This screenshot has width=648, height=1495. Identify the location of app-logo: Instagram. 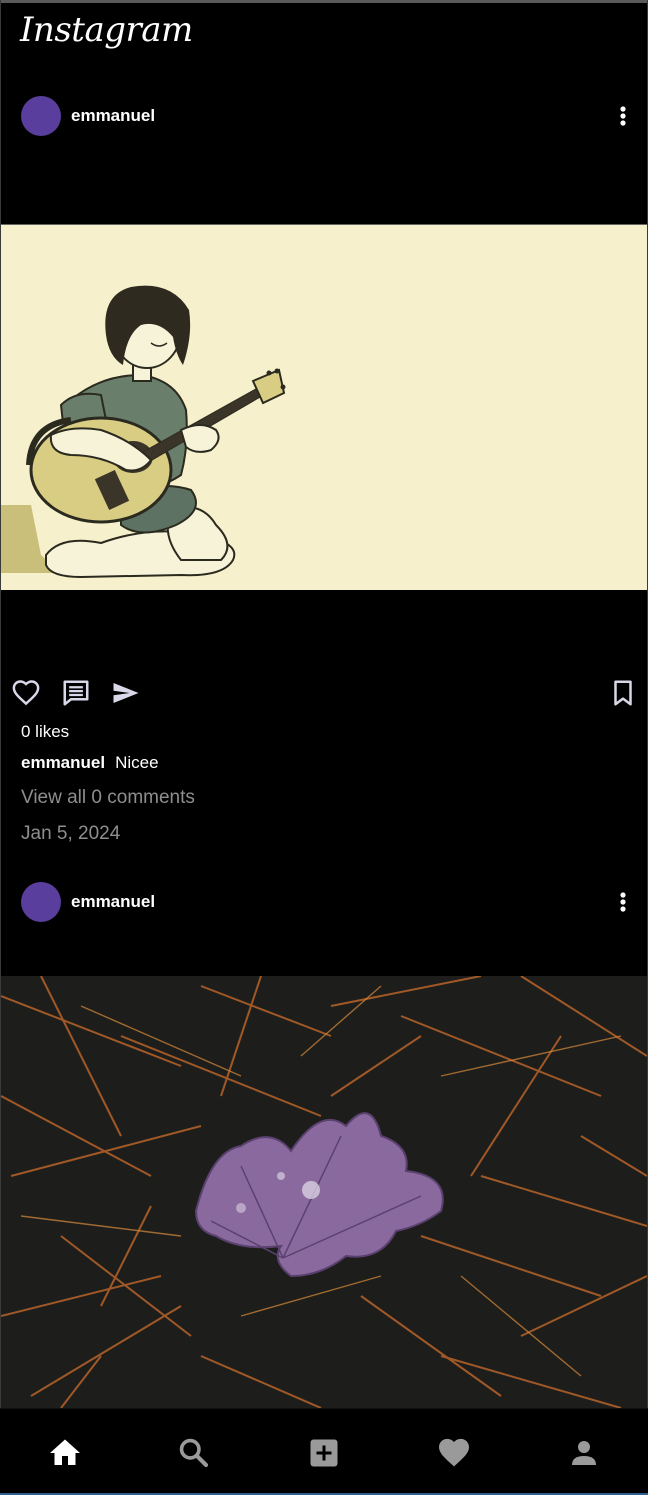
(106, 30).